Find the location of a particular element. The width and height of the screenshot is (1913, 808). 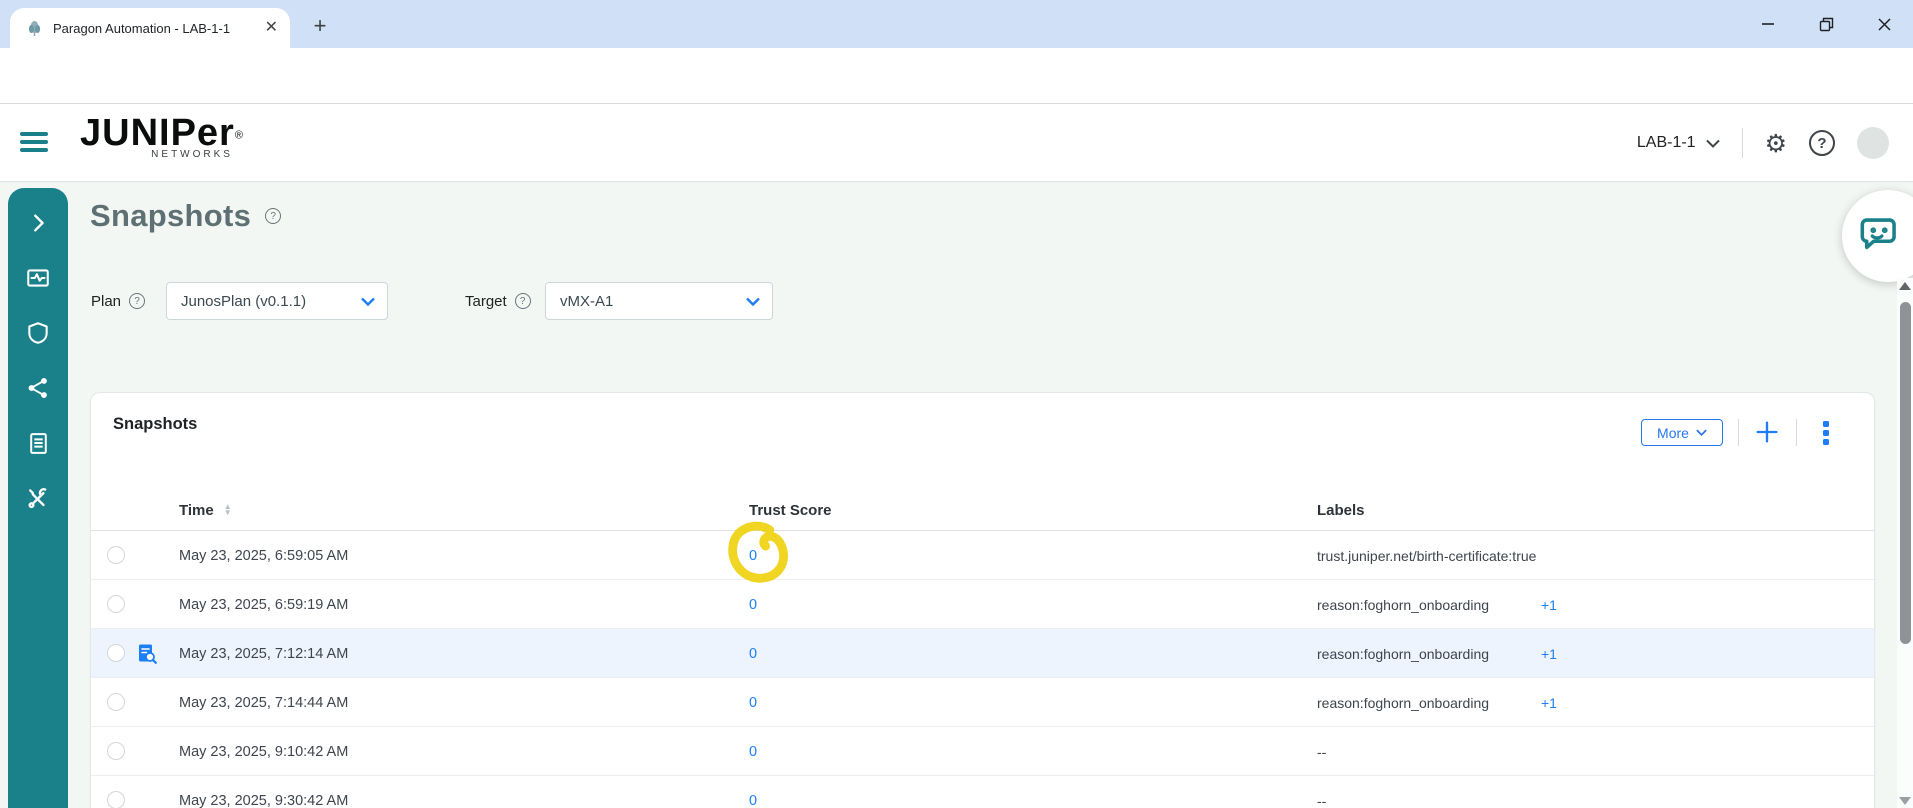

row-time: May 23, 2025, 6:59:05 AM is located at coordinates (264, 555).